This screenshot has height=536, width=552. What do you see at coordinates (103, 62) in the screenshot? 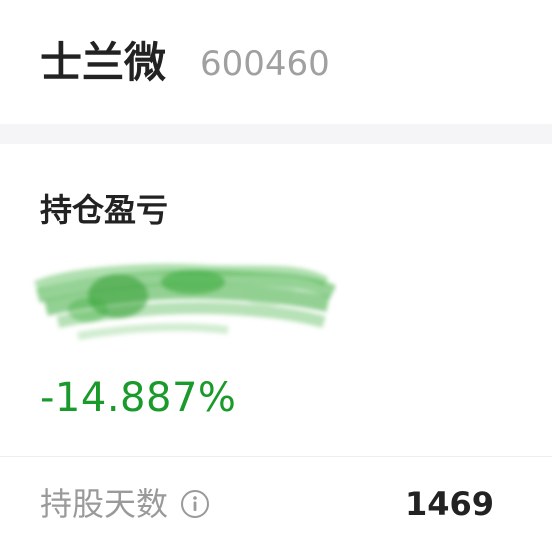
I see `stock-name: 士兰微` at bounding box center [103, 62].